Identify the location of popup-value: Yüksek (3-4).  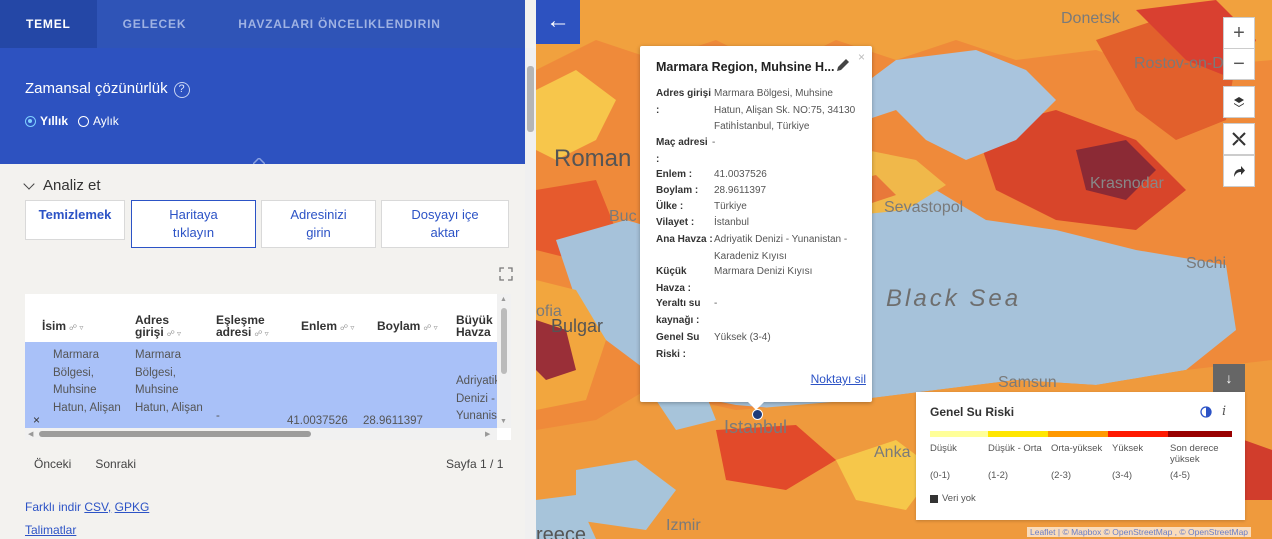
(742, 337).